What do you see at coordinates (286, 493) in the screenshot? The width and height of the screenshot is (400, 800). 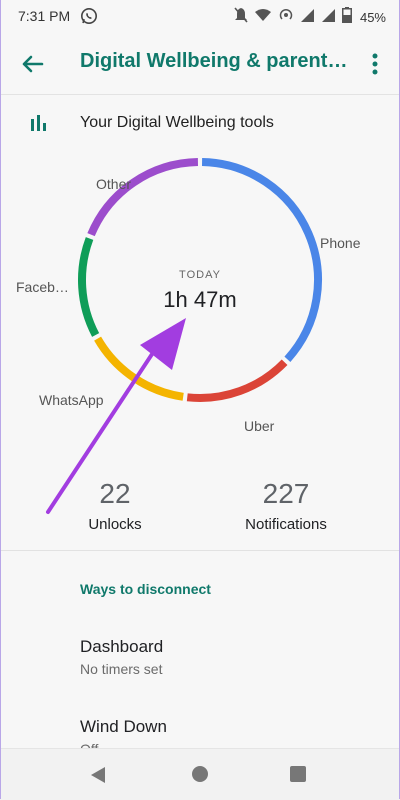 I see `notifications-count: 227` at bounding box center [286, 493].